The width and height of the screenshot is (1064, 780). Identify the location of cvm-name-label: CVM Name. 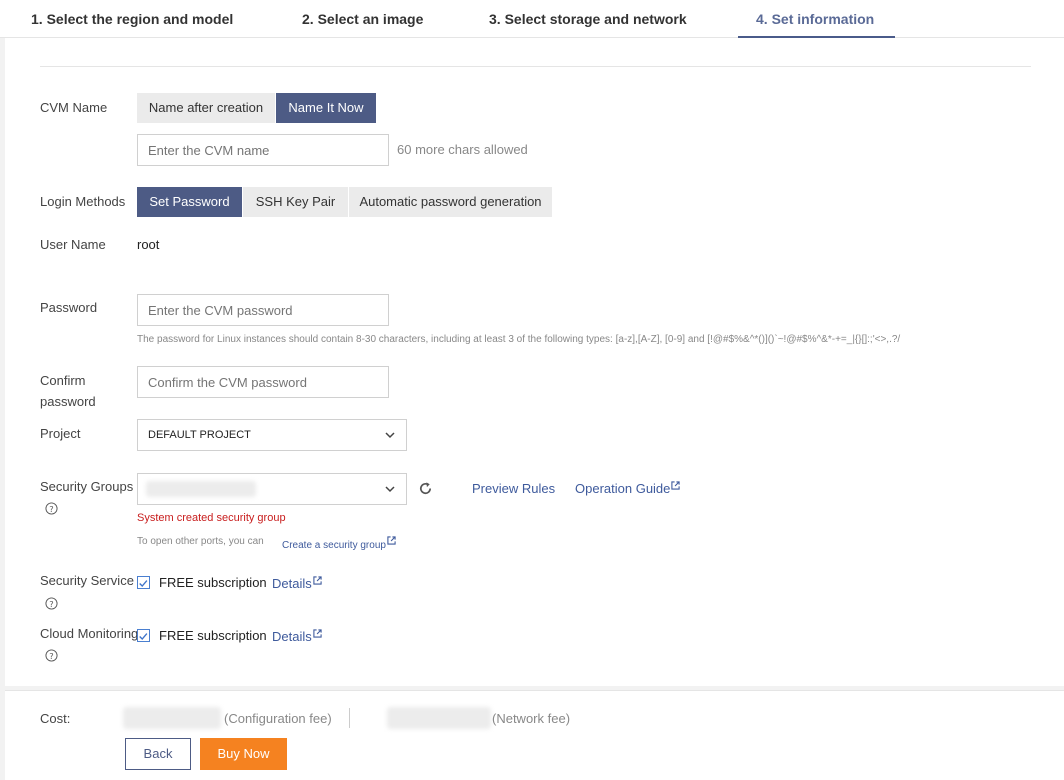
(74, 107).